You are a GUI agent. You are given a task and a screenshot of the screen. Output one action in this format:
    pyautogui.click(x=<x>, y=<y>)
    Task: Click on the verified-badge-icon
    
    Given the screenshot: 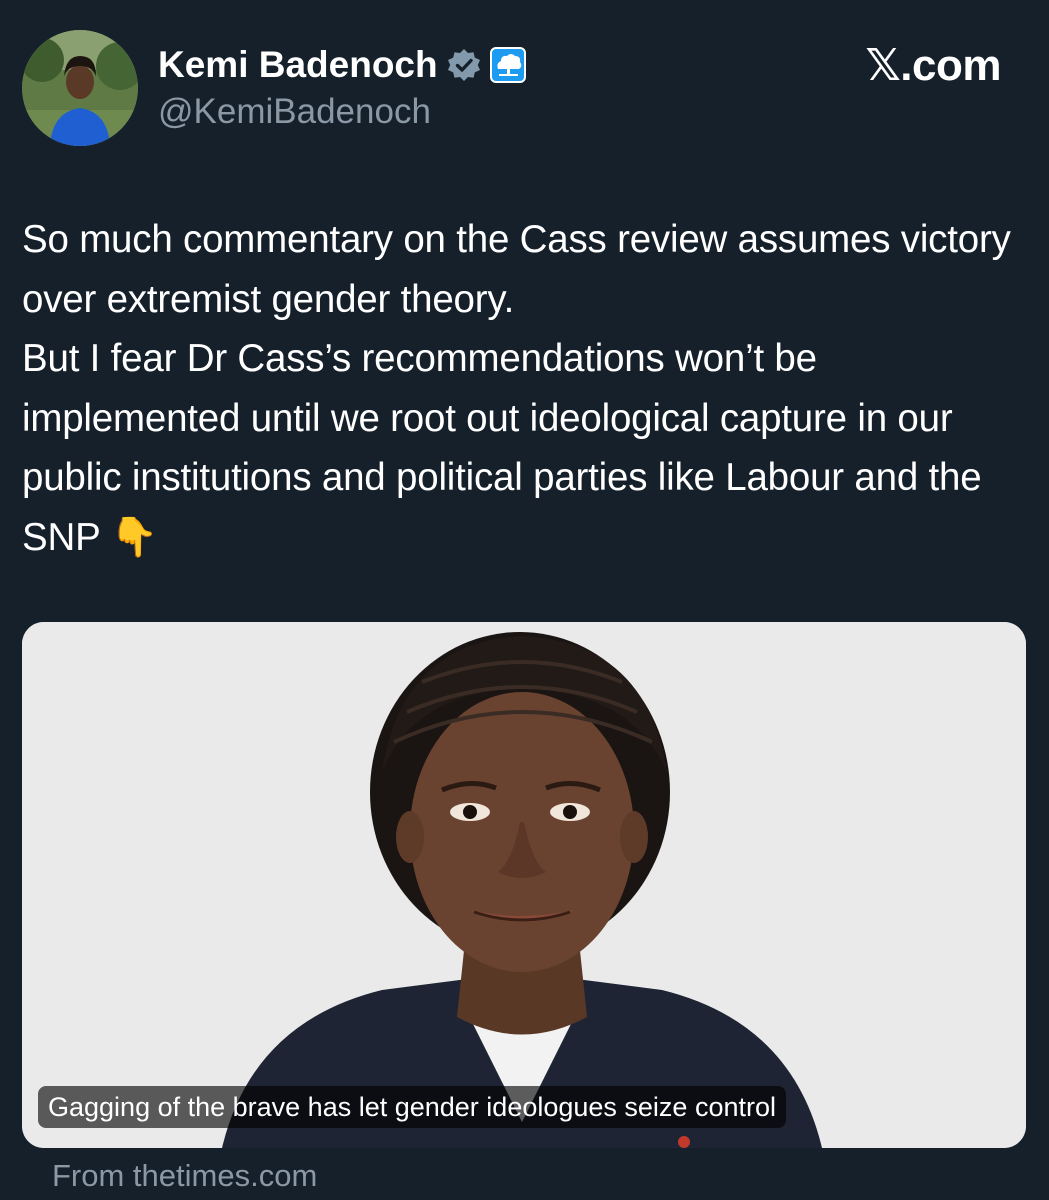 What is the action you would take?
    pyautogui.click(x=464, y=65)
    